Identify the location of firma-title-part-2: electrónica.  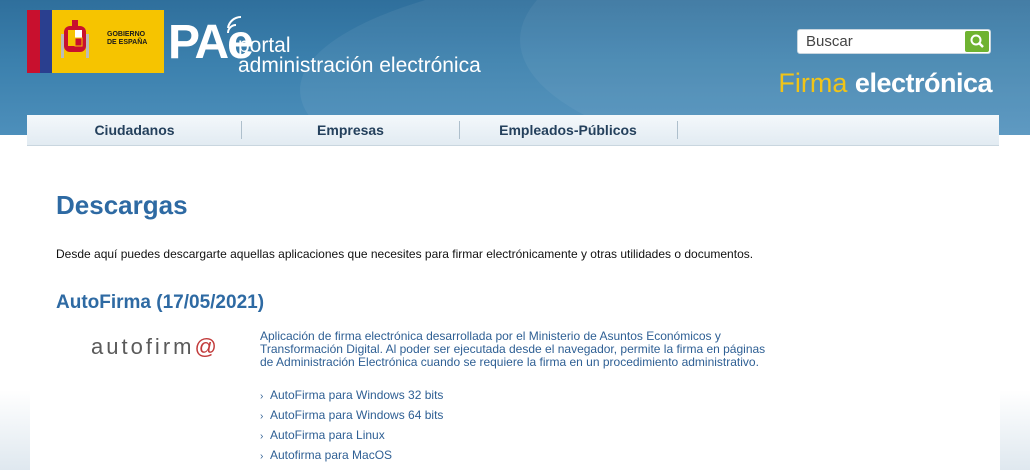
(923, 83).